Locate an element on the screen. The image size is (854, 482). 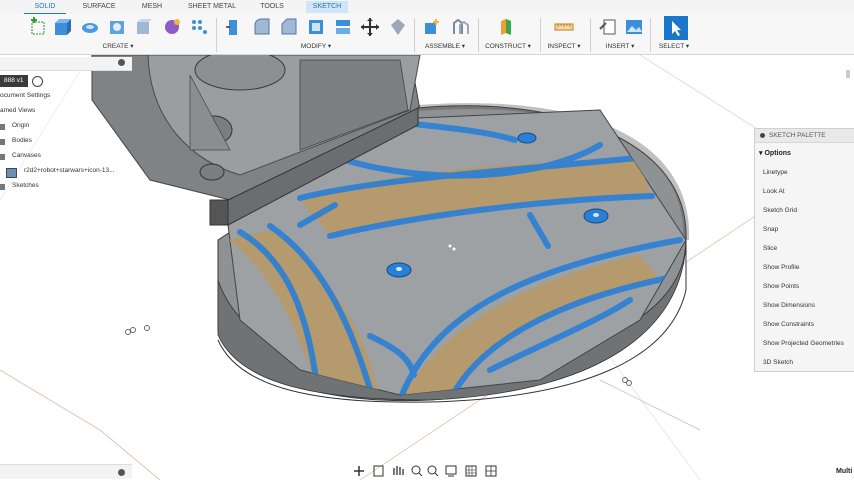
options-label: Options is located at coordinates (777, 153).